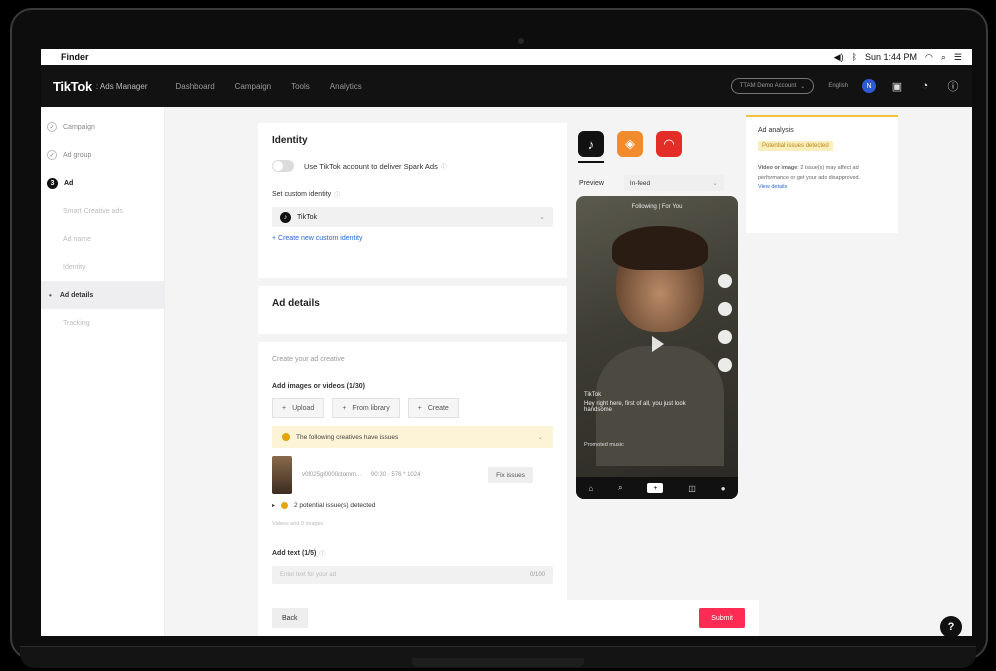  What do you see at coordinates (658, 344) in the screenshot?
I see `play-icon` at bounding box center [658, 344].